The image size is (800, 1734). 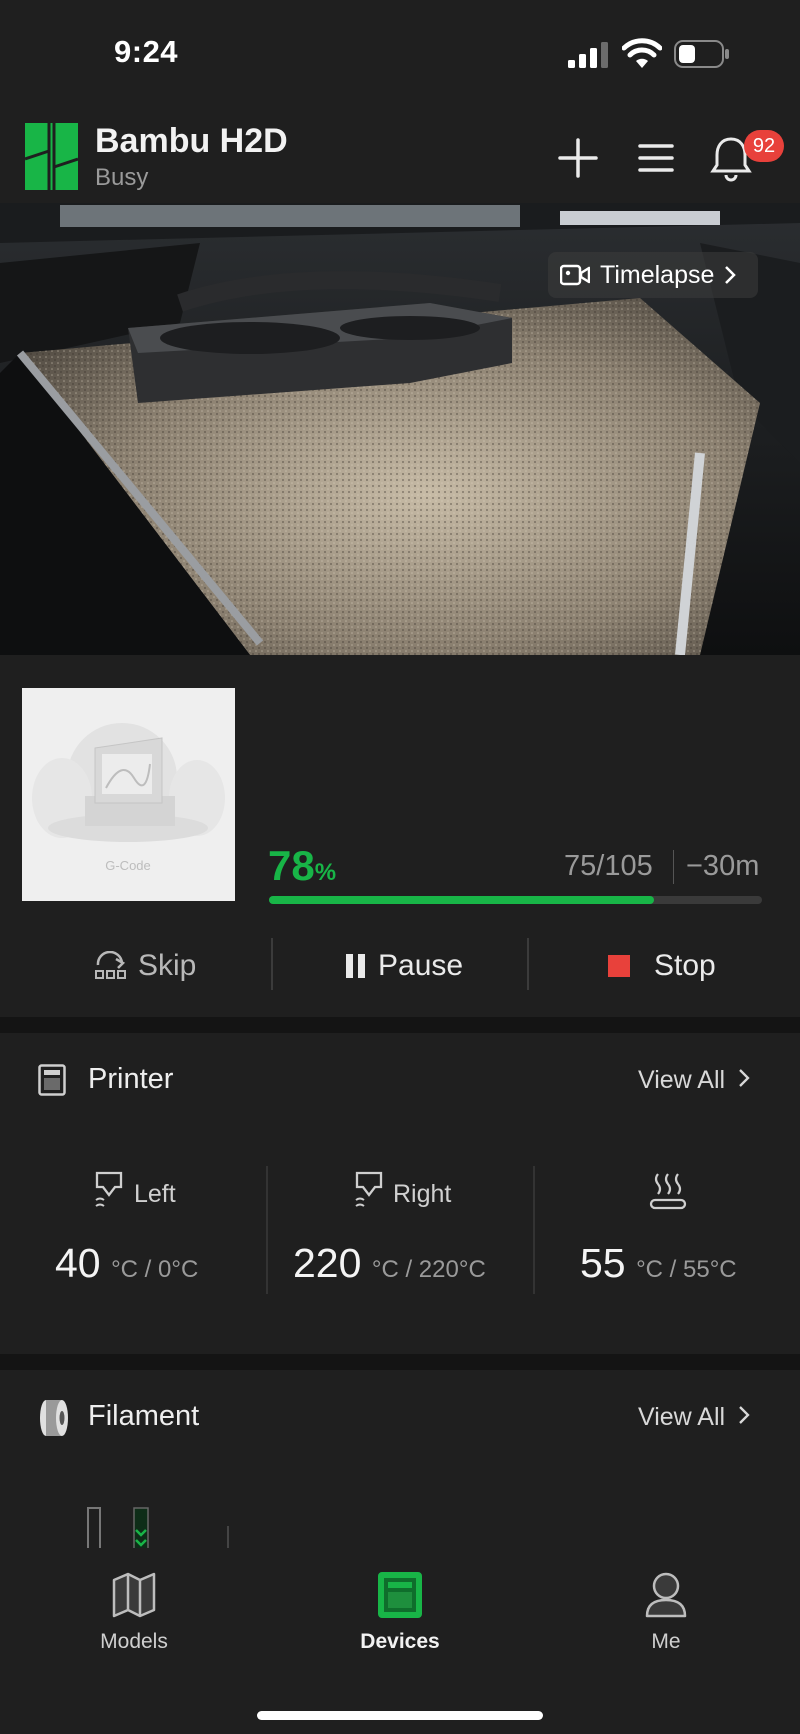 I want to click on skip-objects-icon, so click(x=110, y=965).